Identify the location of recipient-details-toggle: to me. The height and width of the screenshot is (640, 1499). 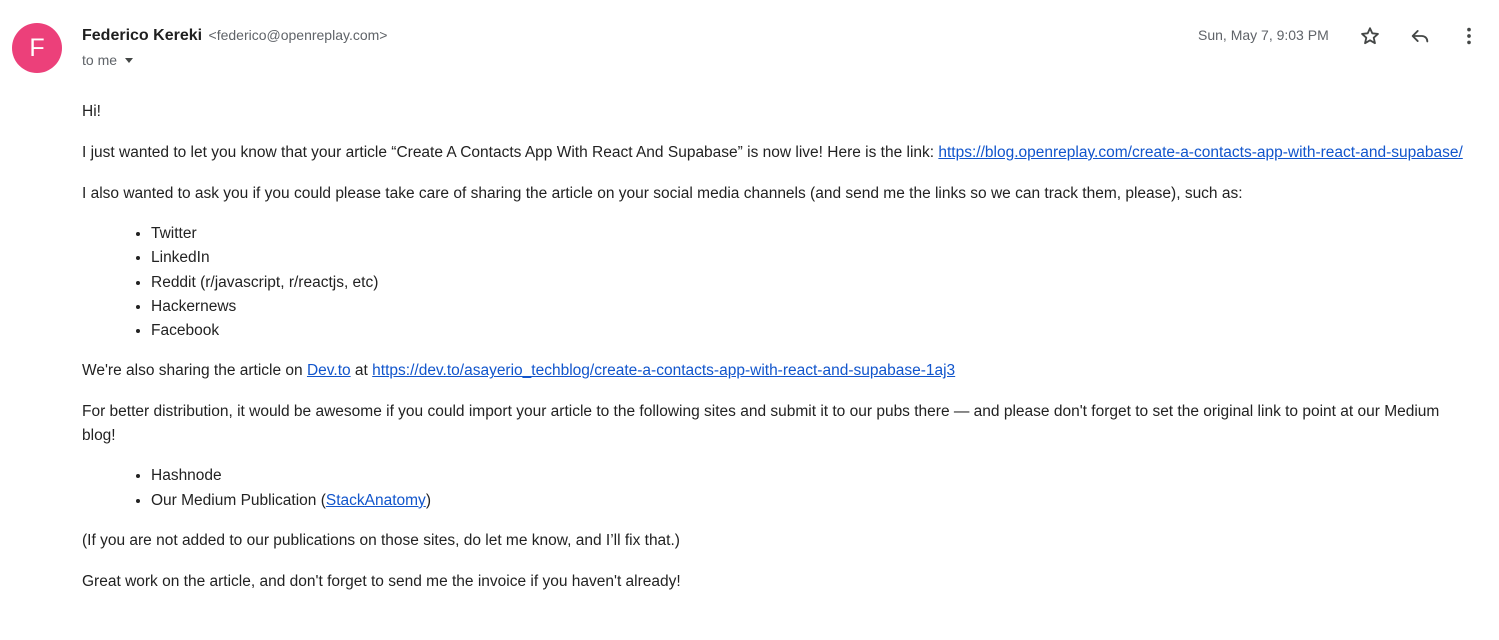
(108, 60).